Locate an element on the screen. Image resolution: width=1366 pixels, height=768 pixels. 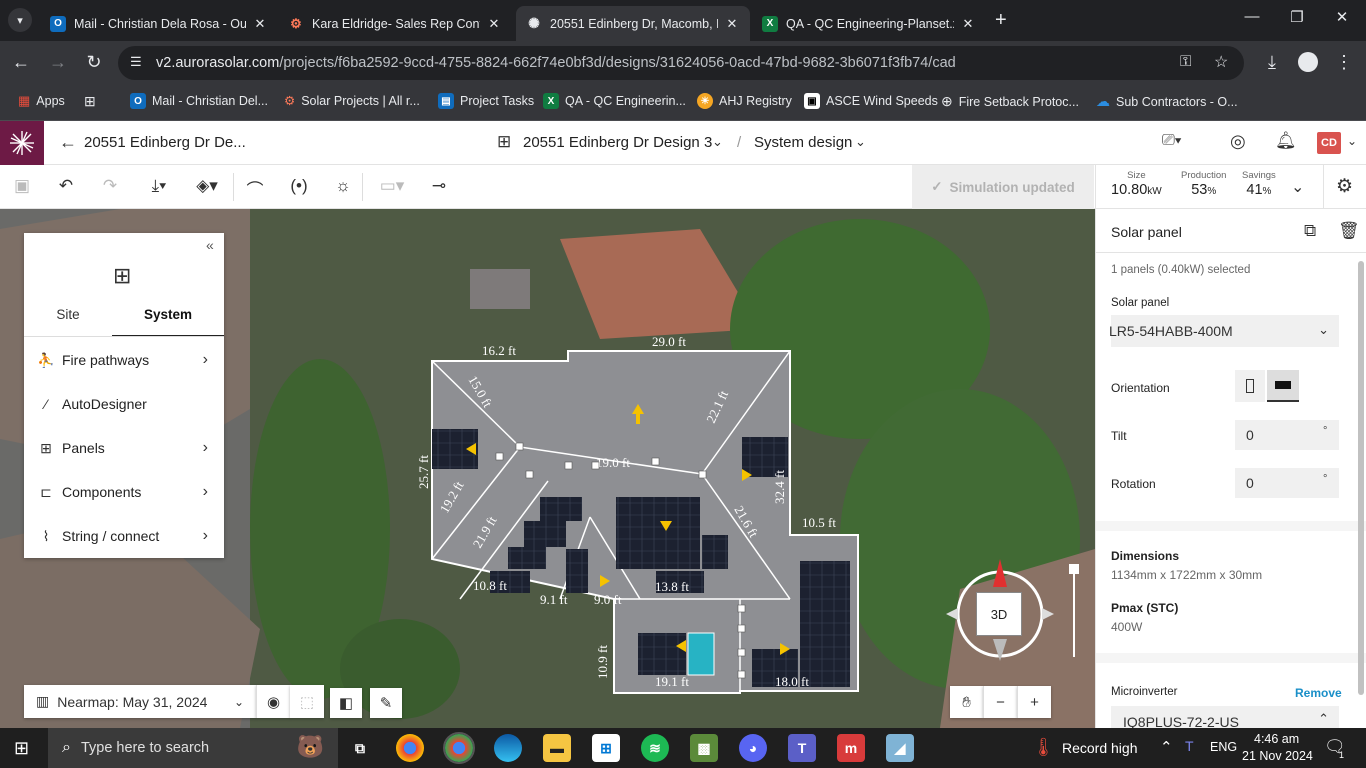
select-area-button: ⬚ is located at coordinates (307, 701).